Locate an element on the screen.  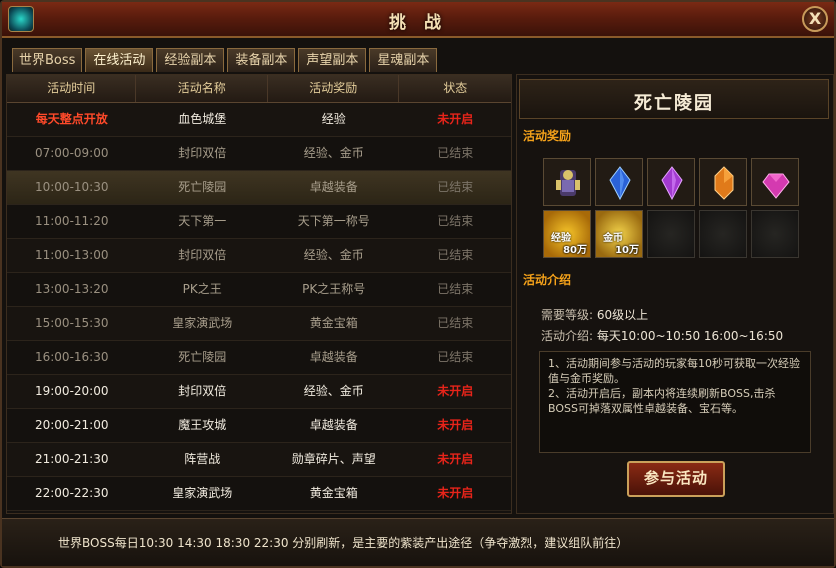
row-name: 魔王攻城 is located at coordinates (202, 425).